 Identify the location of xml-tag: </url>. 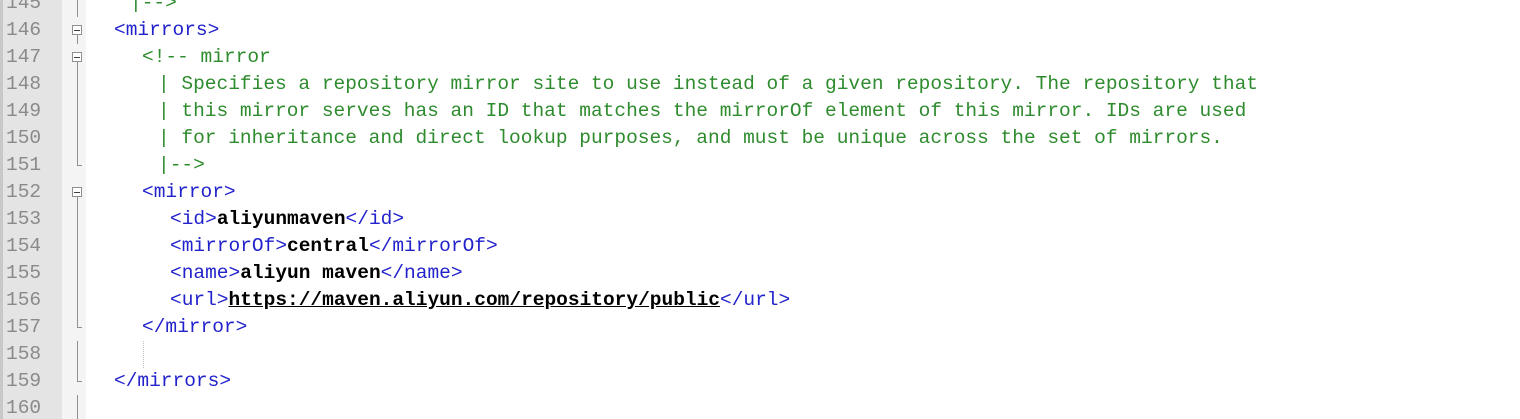
(755, 300).